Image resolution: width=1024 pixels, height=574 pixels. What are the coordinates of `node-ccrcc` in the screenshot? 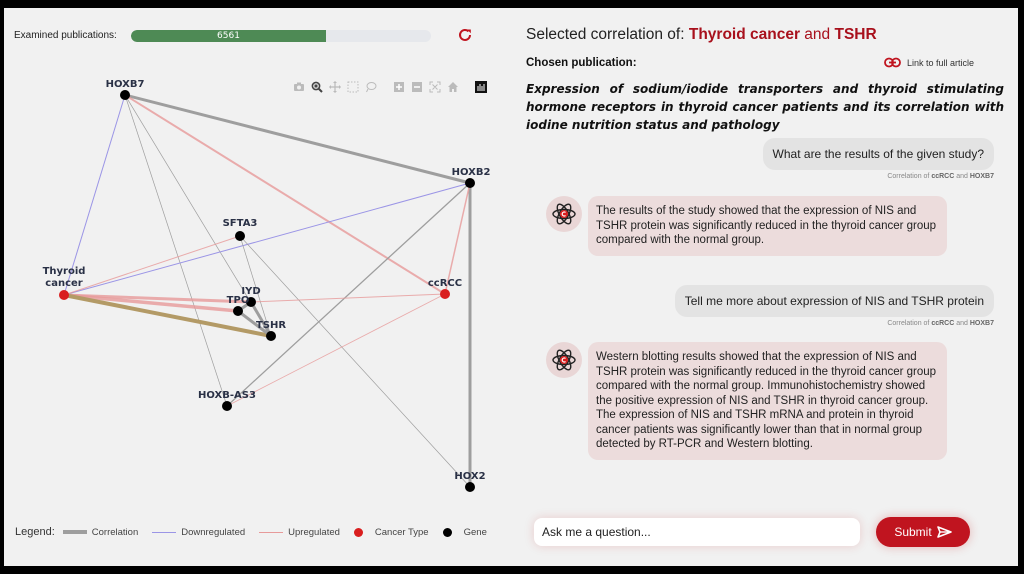 It's located at (445, 294).